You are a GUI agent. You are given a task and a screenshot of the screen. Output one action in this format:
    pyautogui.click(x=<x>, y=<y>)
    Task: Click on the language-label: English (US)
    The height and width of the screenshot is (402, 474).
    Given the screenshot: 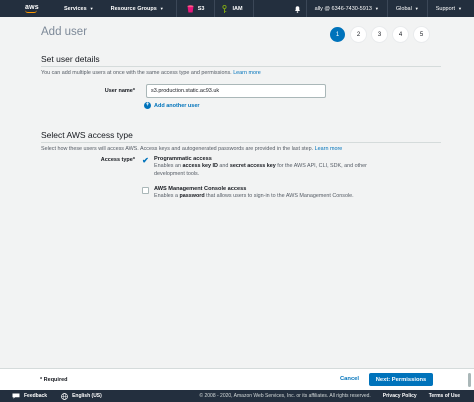 What is the action you would take?
    pyautogui.click(x=87, y=396)
    